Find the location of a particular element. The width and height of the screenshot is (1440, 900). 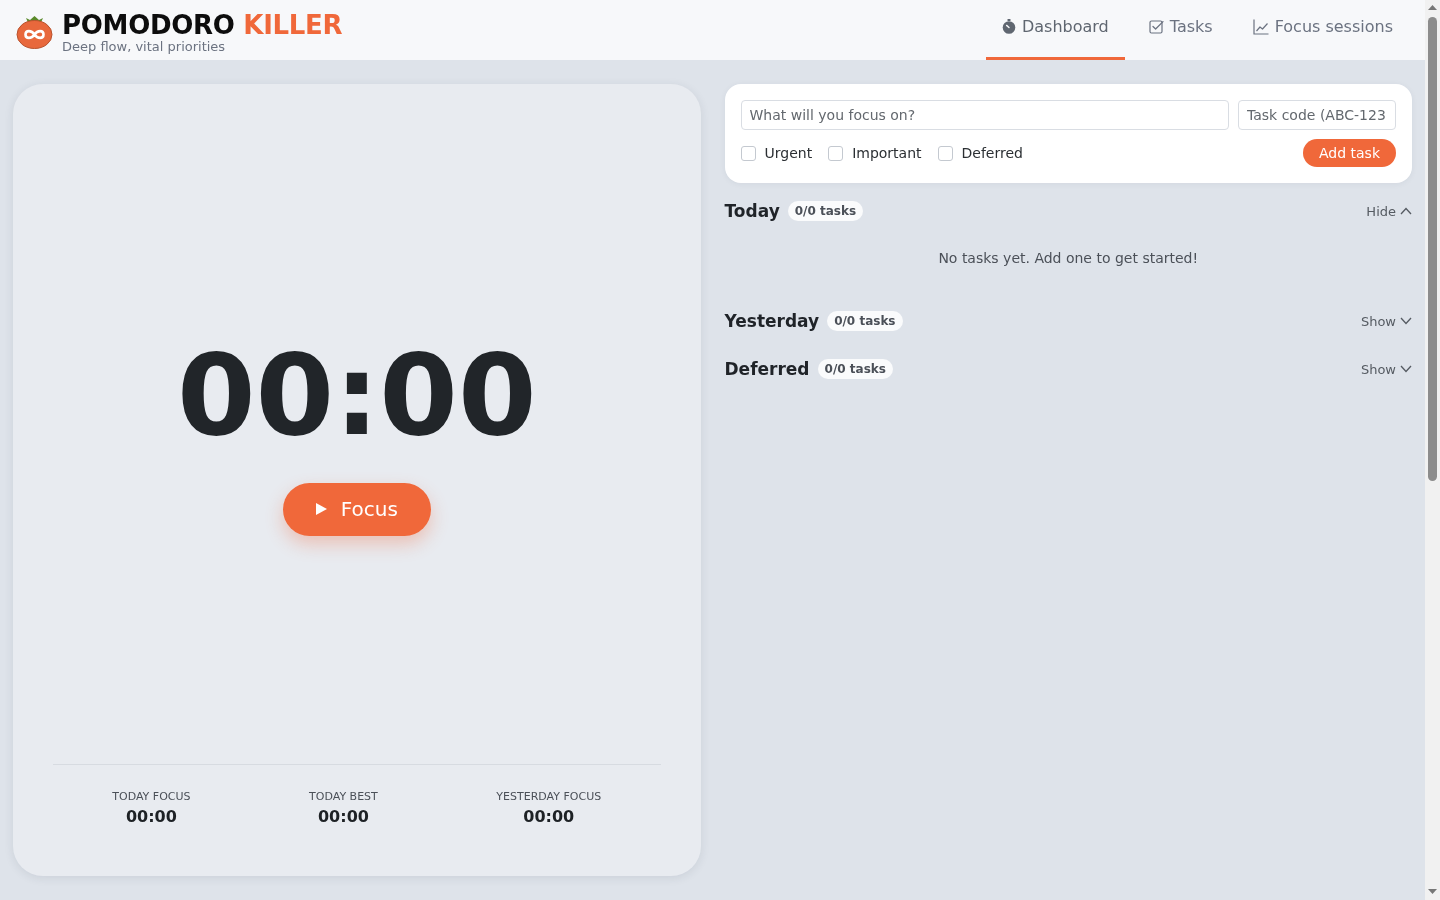

toggle-button: Hide is located at coordinates (1389, 211).